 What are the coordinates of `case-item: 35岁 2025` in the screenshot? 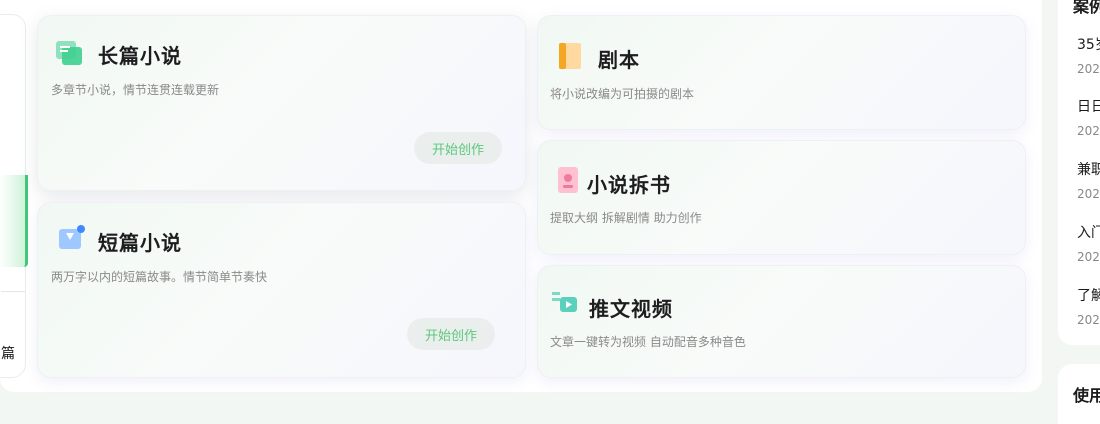 It's located at (1088, 55).